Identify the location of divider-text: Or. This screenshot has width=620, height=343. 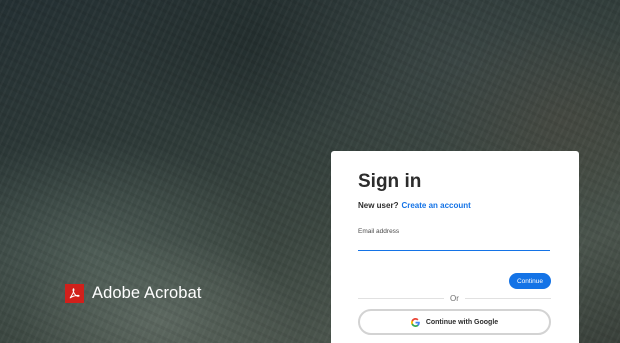
(454, 298).